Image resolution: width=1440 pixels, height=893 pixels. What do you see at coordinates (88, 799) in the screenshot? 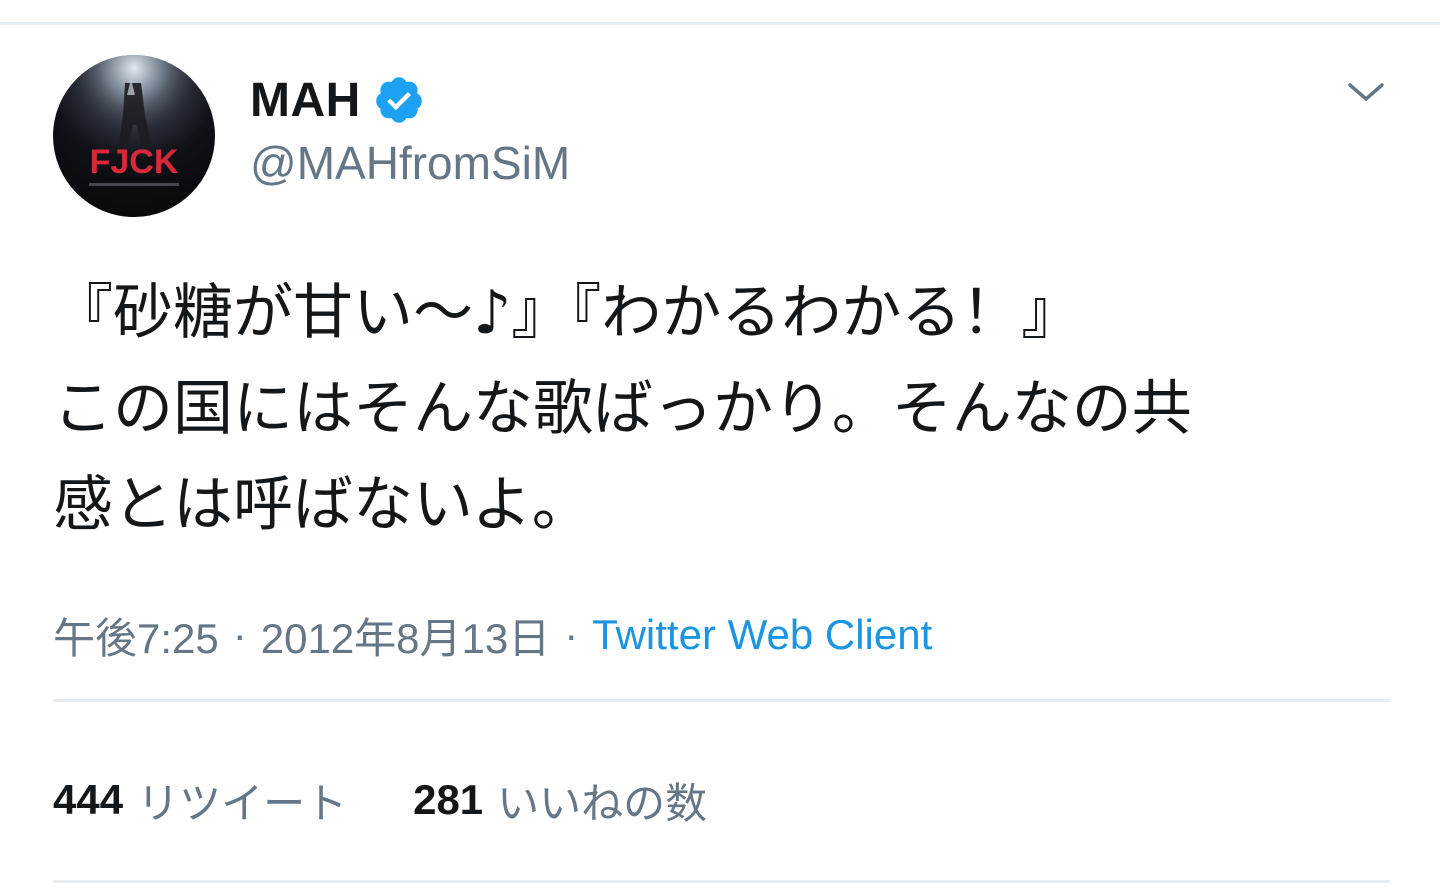
I see `retweets-count: 444` at bounding box center [88, 799].